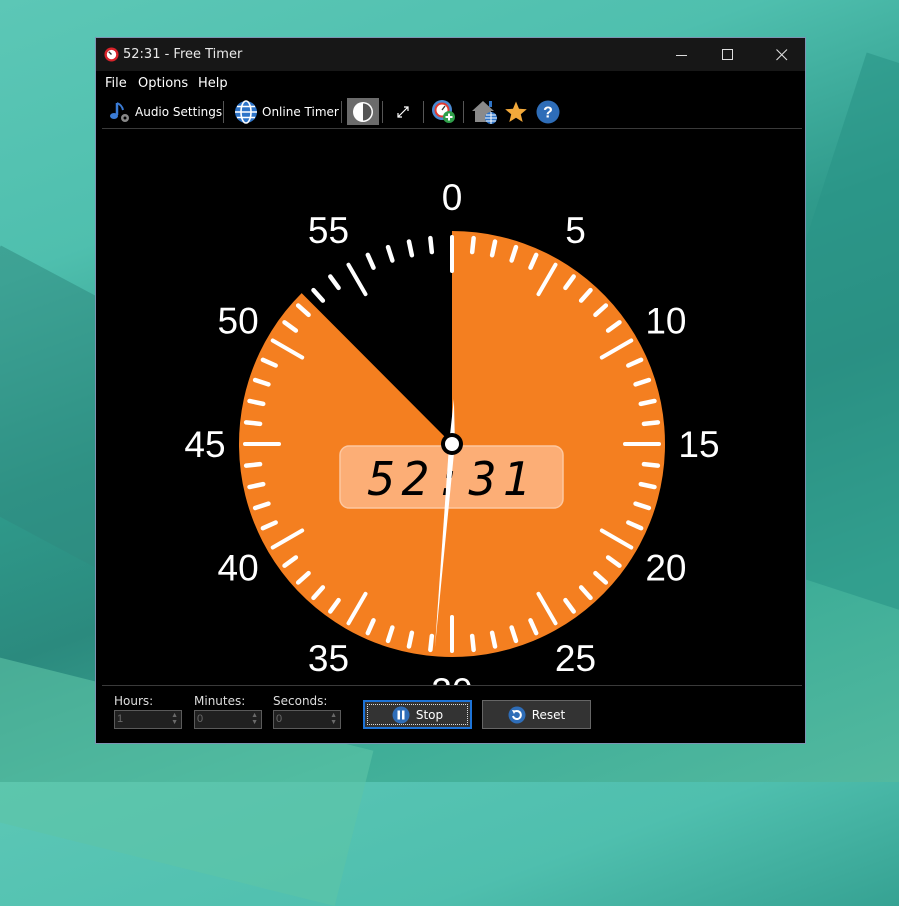 This screenshot has height=906, width=899. I want to click on contrast-icon, so click(363, 111).